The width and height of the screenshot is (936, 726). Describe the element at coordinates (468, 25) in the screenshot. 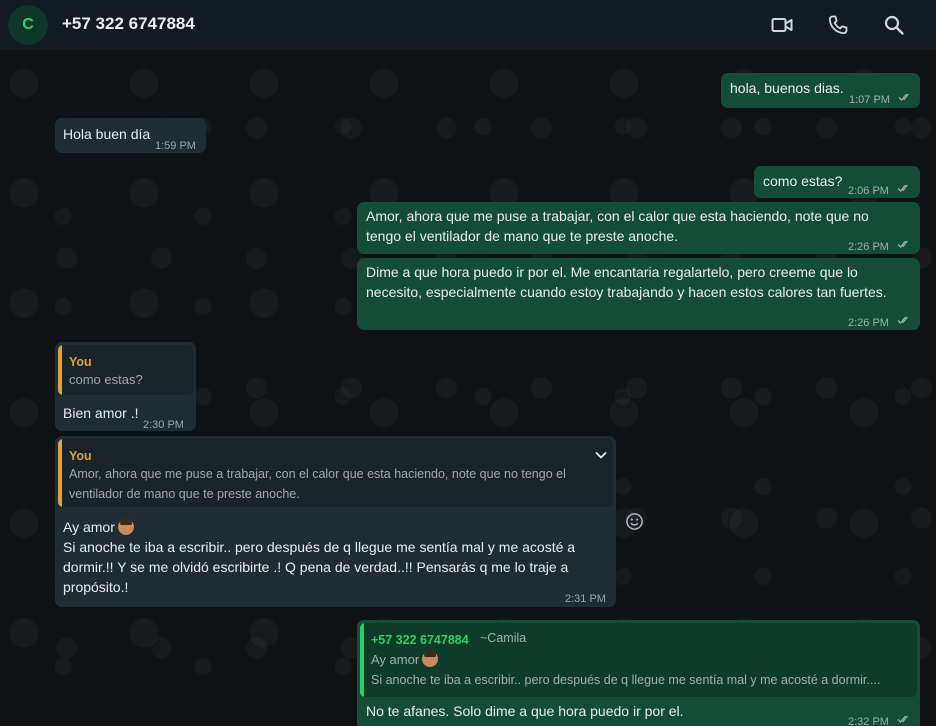

I see `chat-header: C +57 322 6747884` at that location.